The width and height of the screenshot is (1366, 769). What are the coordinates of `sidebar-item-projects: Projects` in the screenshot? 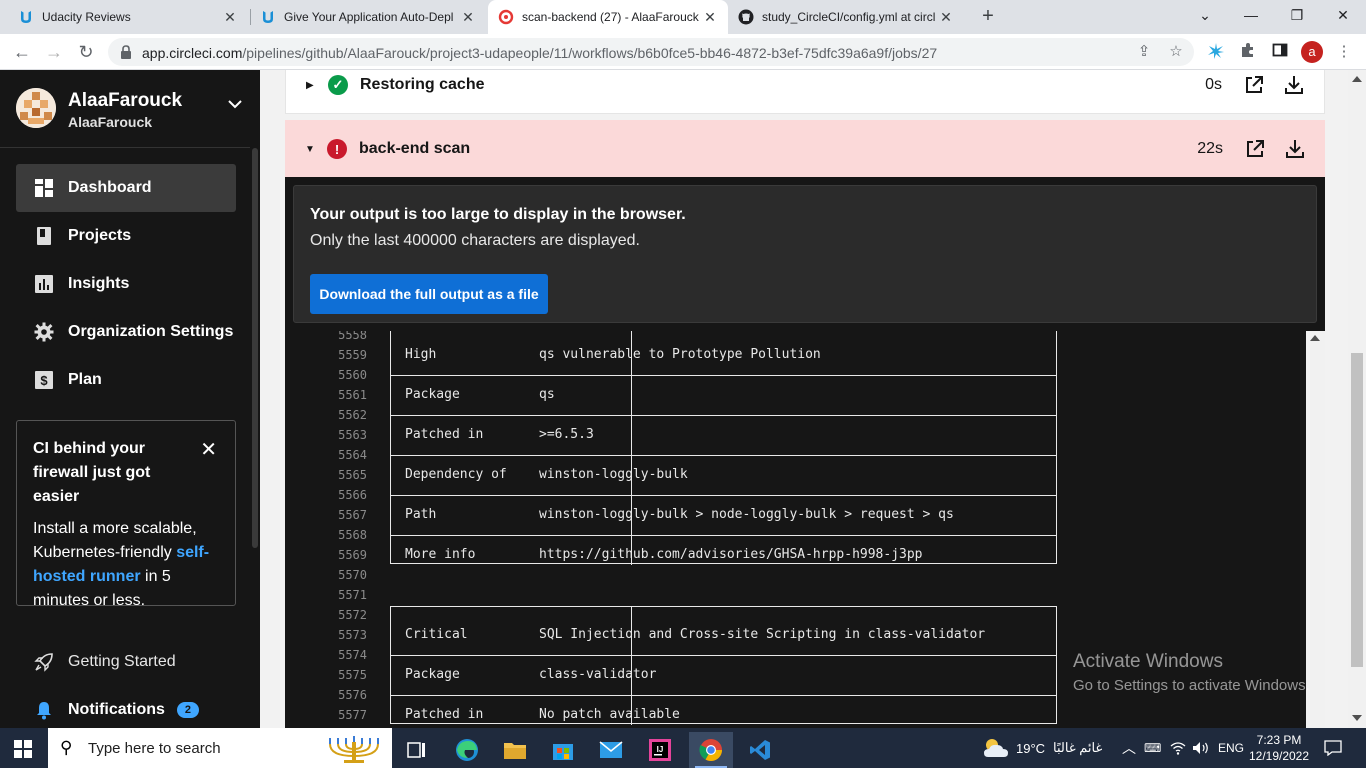 It's located at (126, 236).